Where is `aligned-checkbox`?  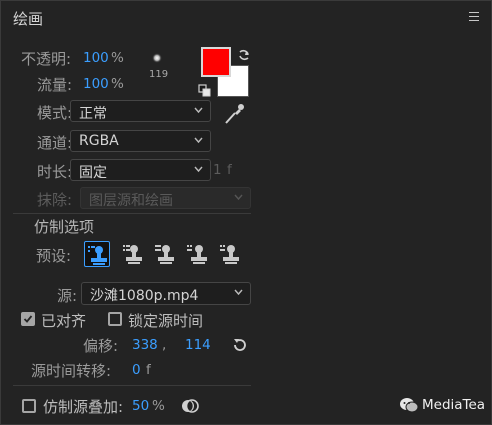 aligned-checkbox is located at coordinates (28, 319).